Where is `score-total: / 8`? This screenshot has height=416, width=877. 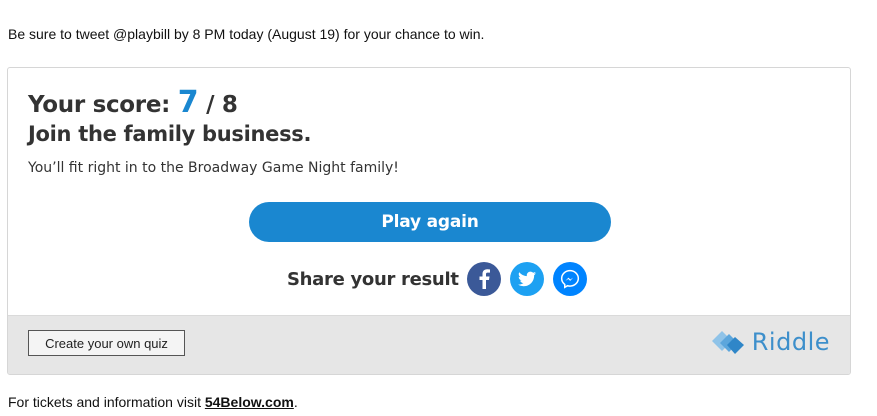
score-total: / 8 is located at coordinates (222, 105).